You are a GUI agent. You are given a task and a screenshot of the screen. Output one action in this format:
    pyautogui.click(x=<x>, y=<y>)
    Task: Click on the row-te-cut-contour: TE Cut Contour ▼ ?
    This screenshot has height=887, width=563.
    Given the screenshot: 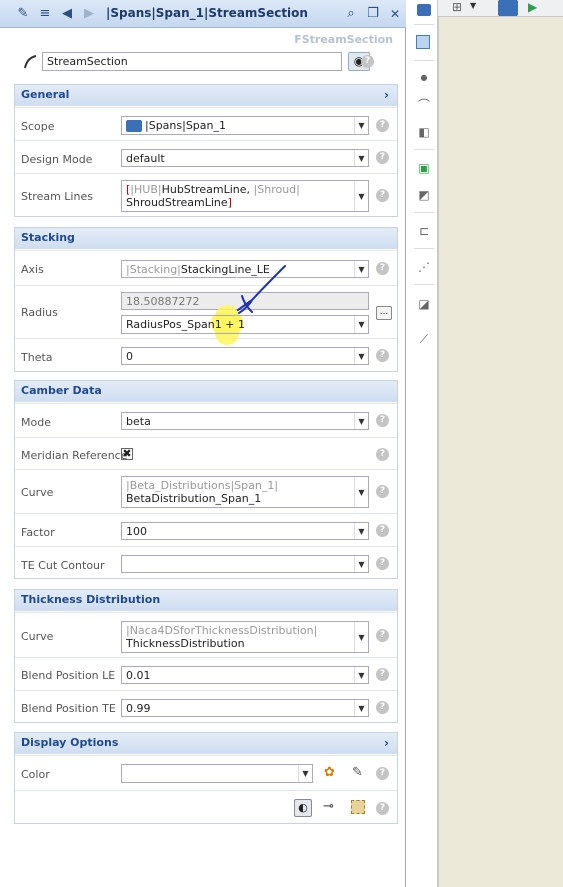 What is the action you would take?
    pyautogui.click(x=206, y=562)
    